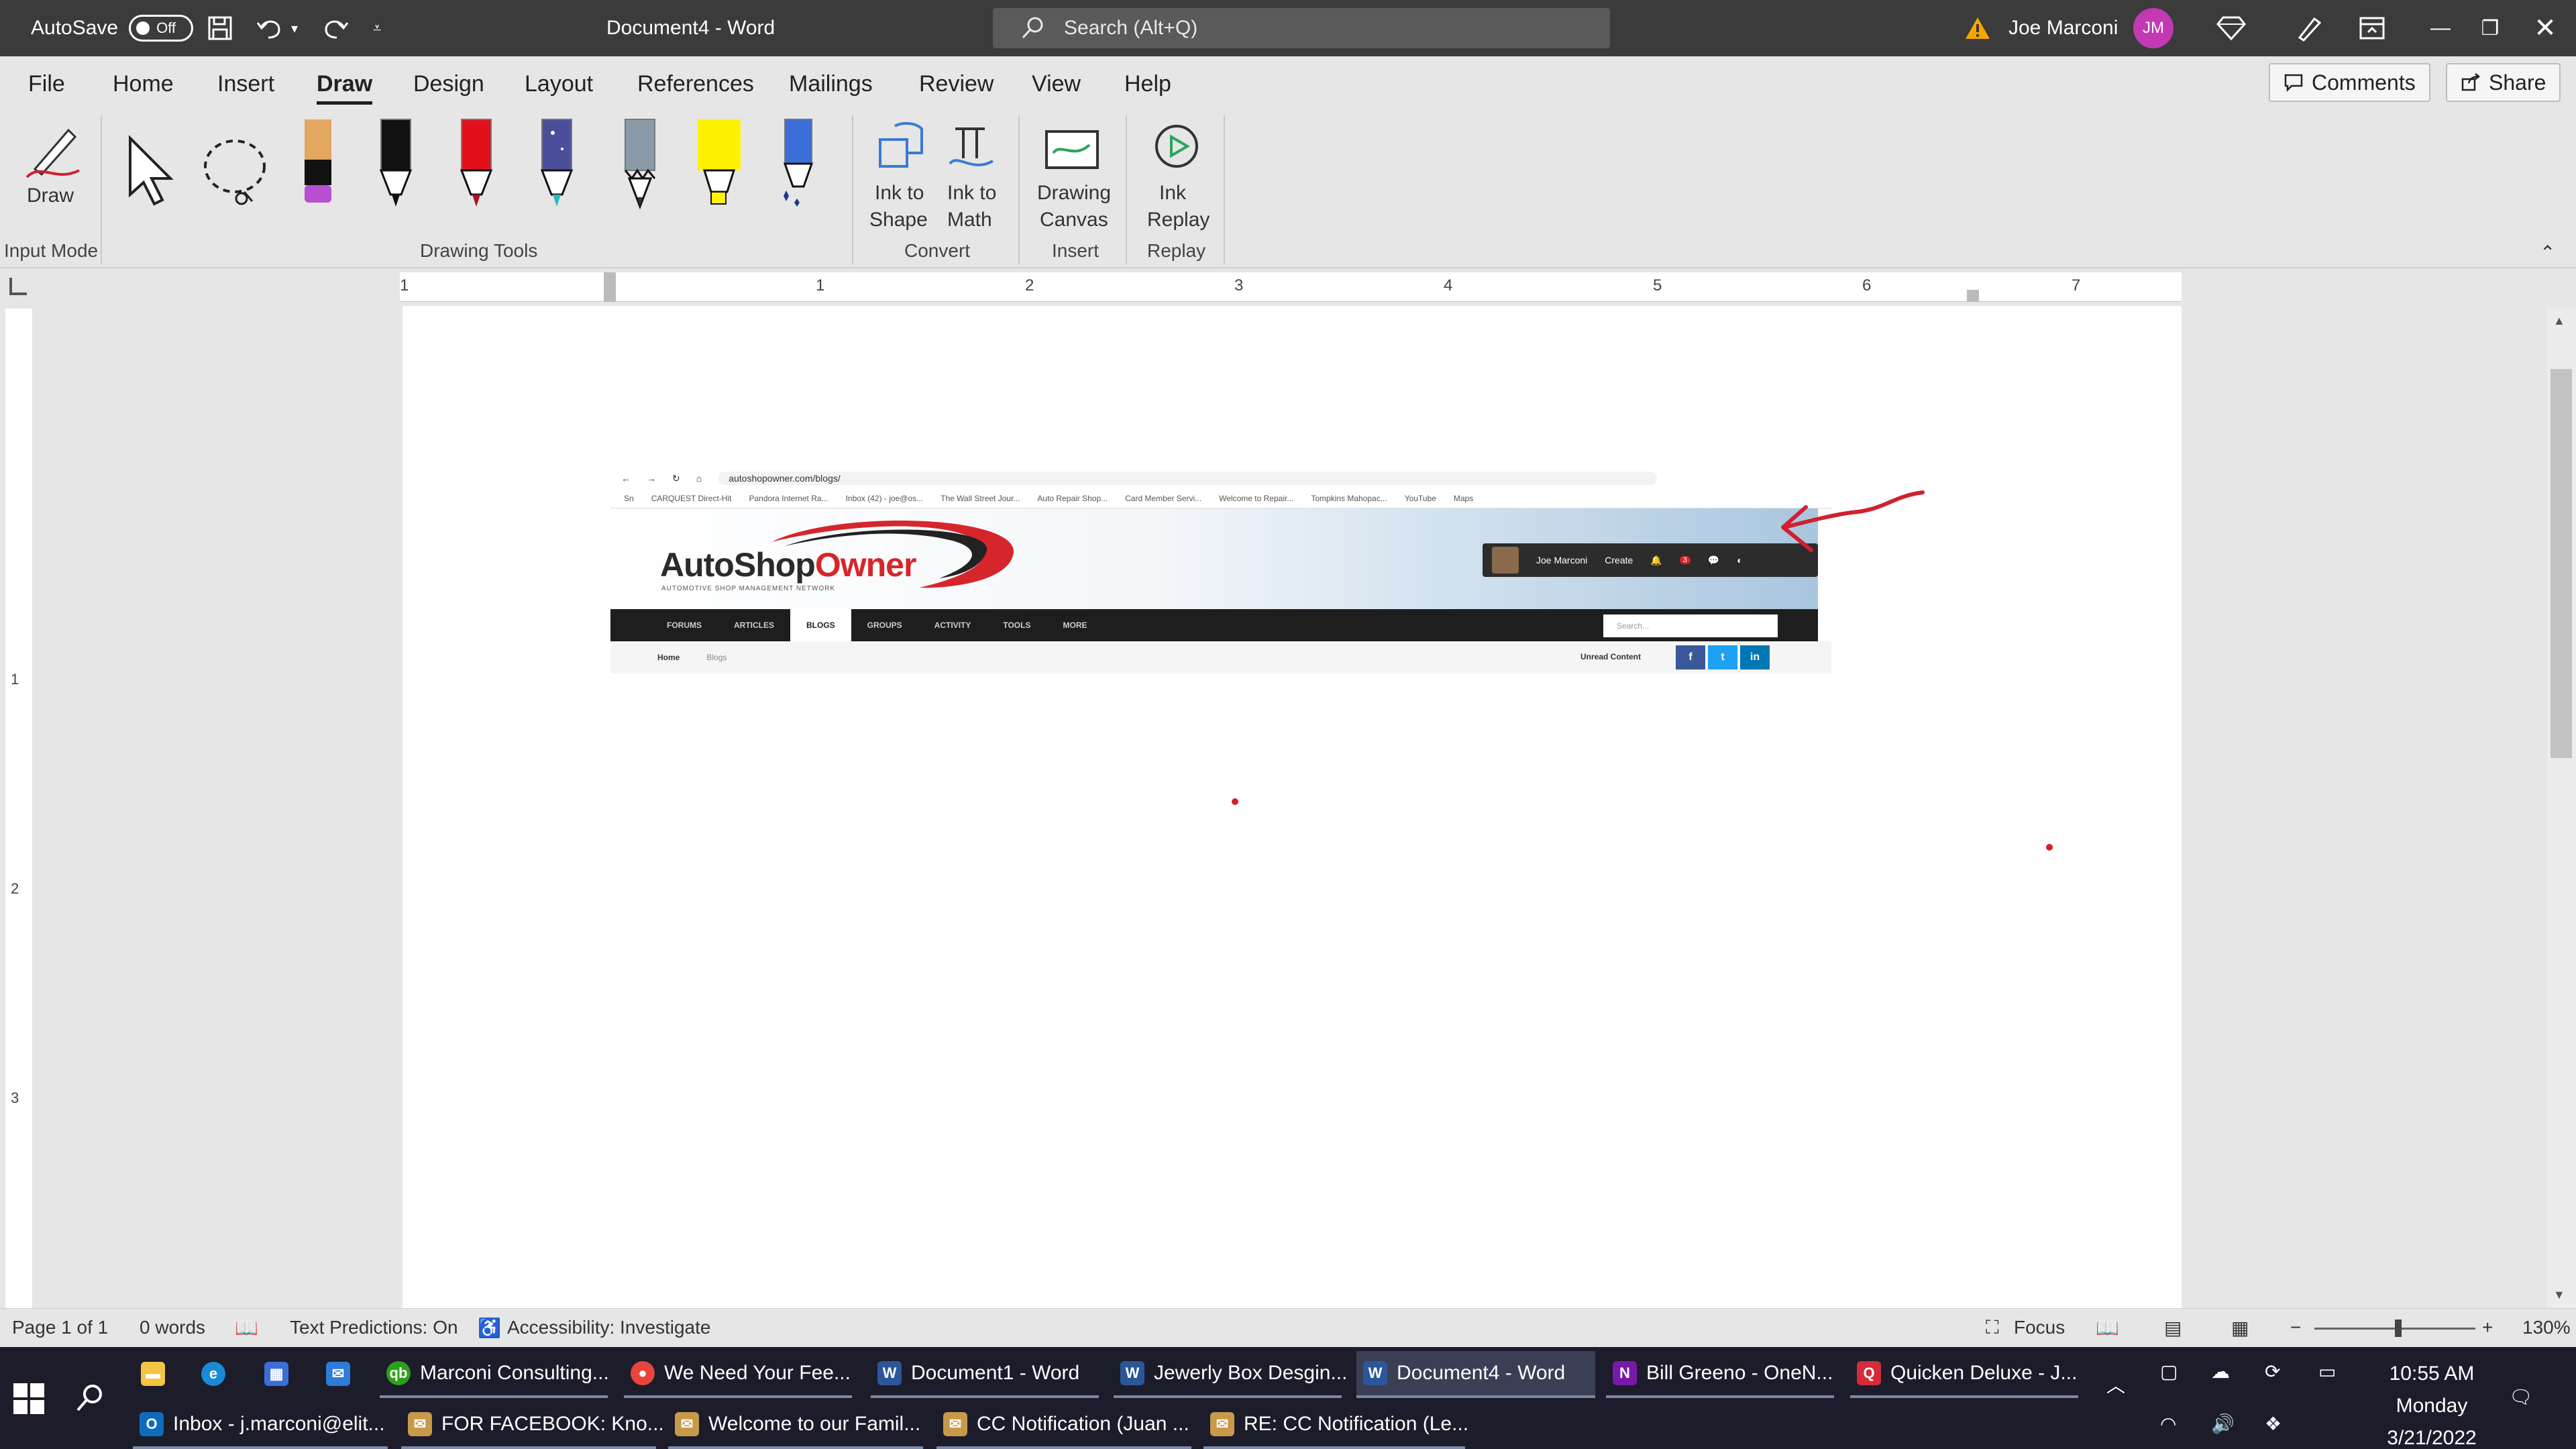 This screenshot has width=2576, height=1449. Describe the element at coordinates (2295, 1327) in the screenshot. I see `zoom-out-button: −` at that location.